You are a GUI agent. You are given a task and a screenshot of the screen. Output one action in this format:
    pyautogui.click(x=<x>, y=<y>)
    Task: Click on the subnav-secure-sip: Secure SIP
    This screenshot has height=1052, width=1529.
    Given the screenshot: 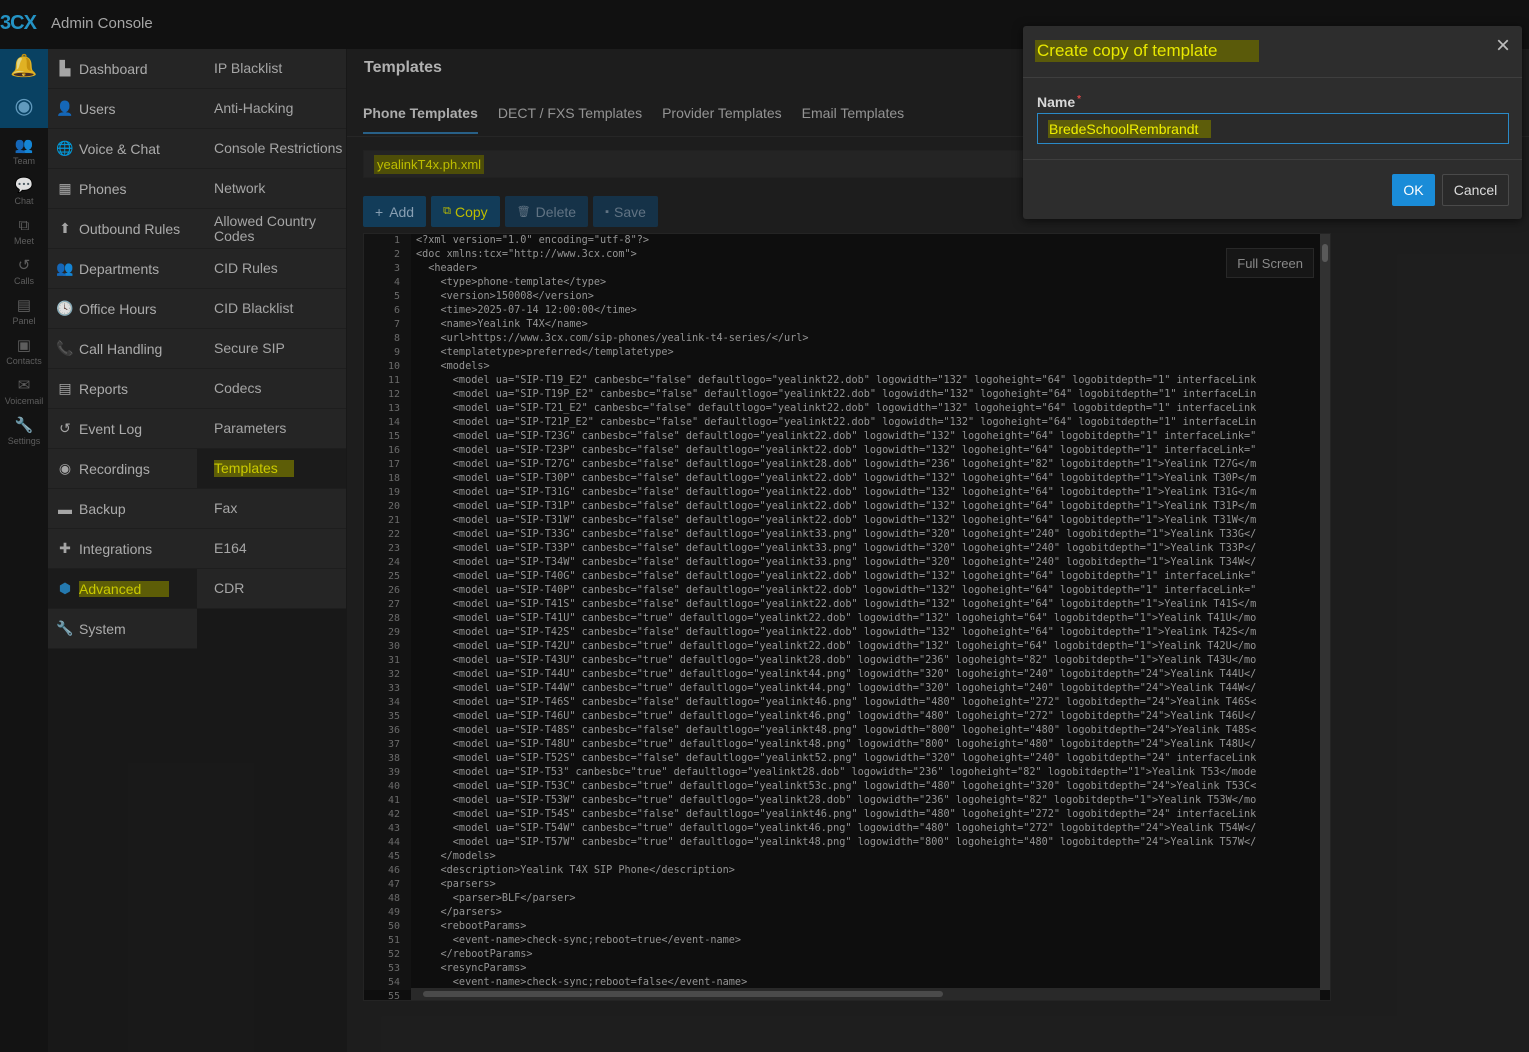 What is the action you would take?
    pyautogui.click(x=271, y=349)
    